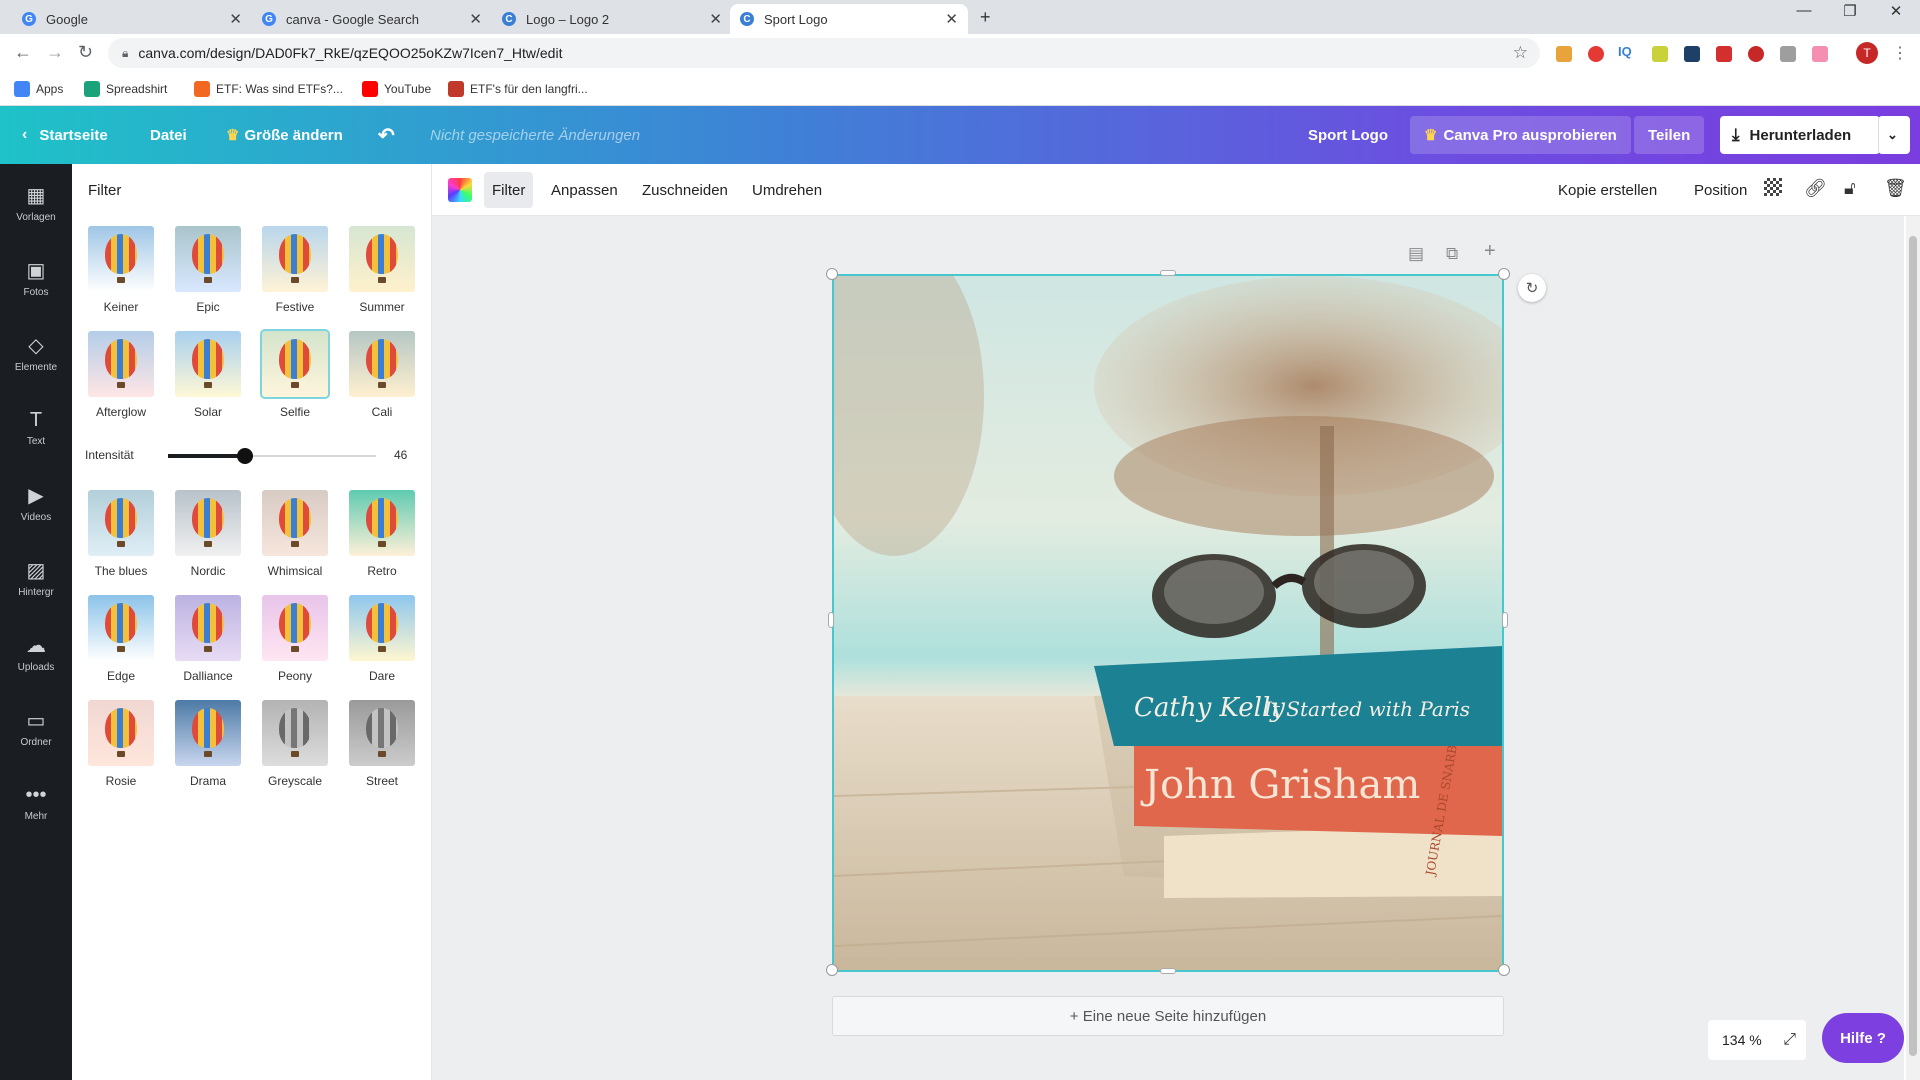  What do you see at coordinates (1625, 51) in the screenshot?
I see `extension-icon: IQ` at bounding box center [1625, 51].